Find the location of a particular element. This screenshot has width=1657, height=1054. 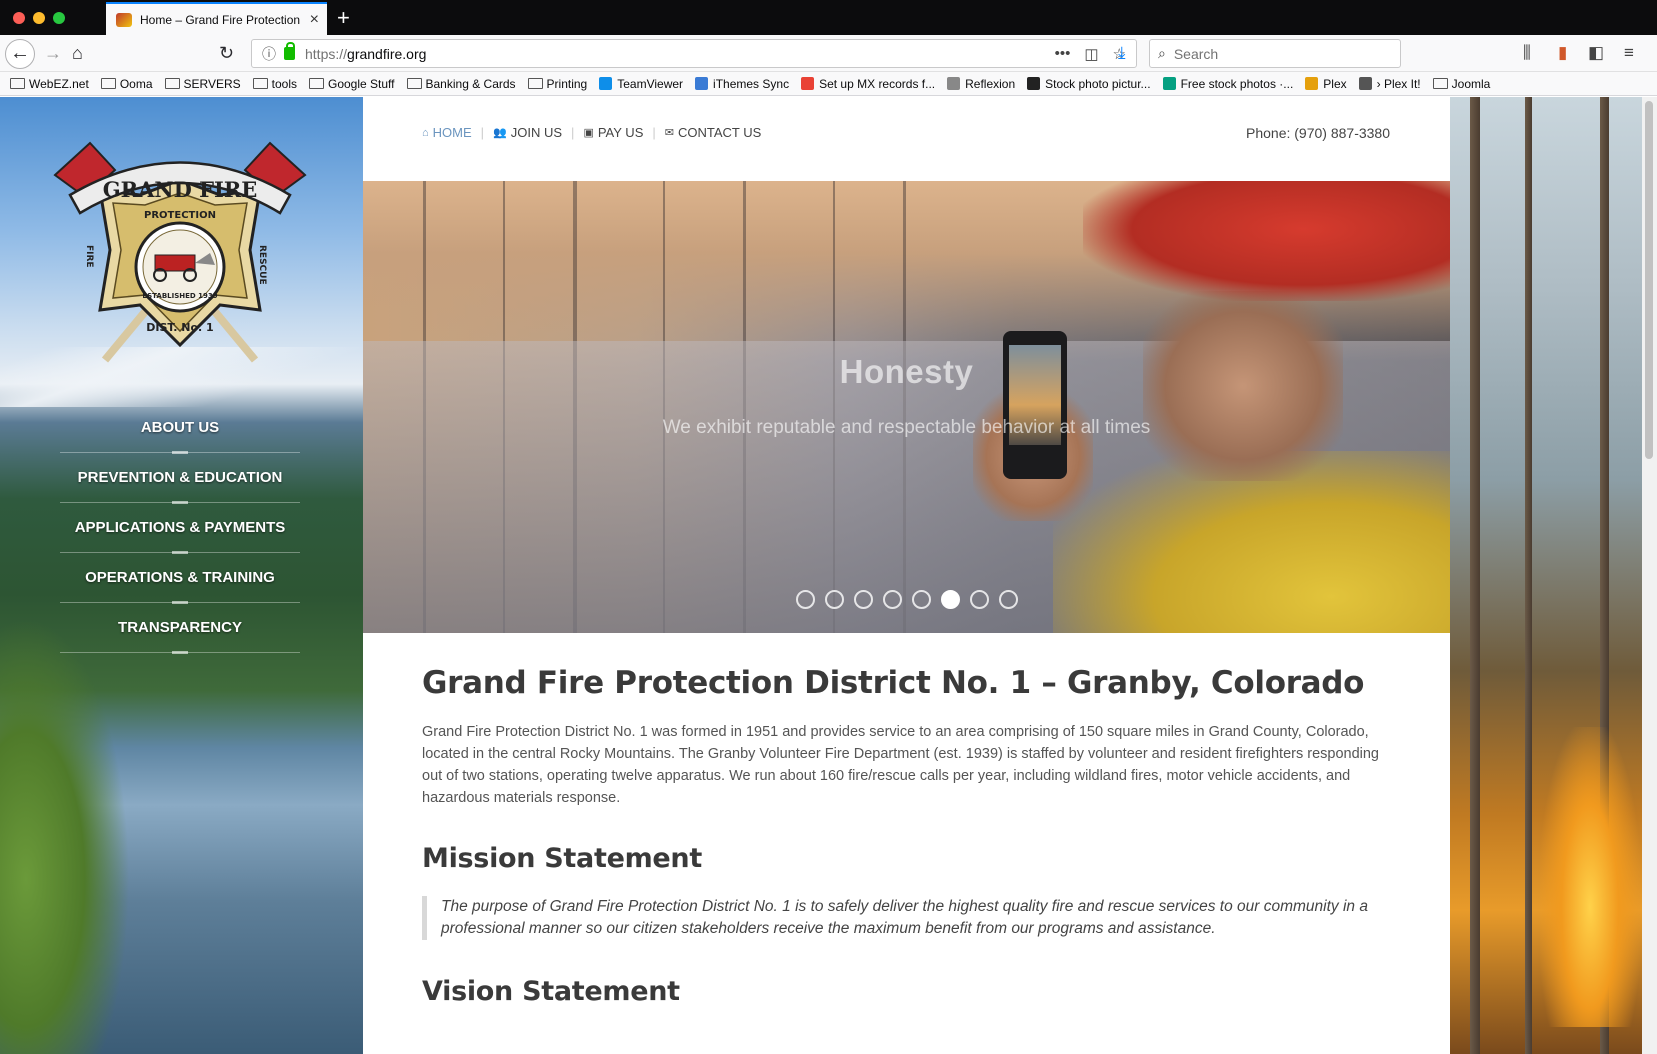

top-nav-pay-us: ▣ PAY US is located at coordinates (613, 132).